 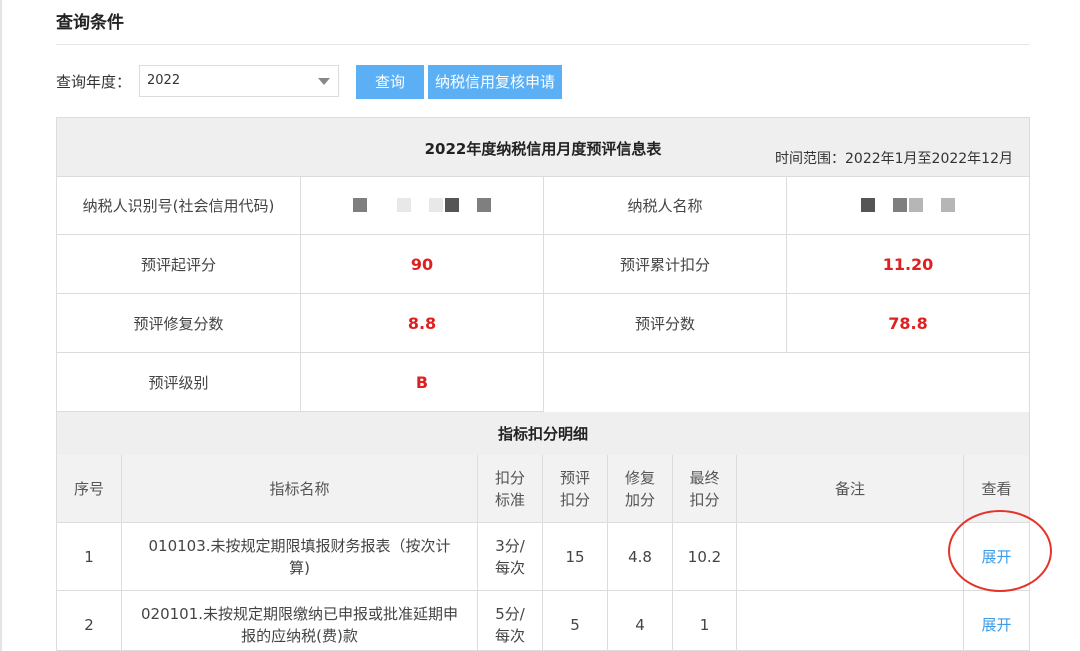 What do you see at coordinates (705, 489) in the screenshot?
I see `column-header-final: 最终扣分` at bounding box center [705, 489].